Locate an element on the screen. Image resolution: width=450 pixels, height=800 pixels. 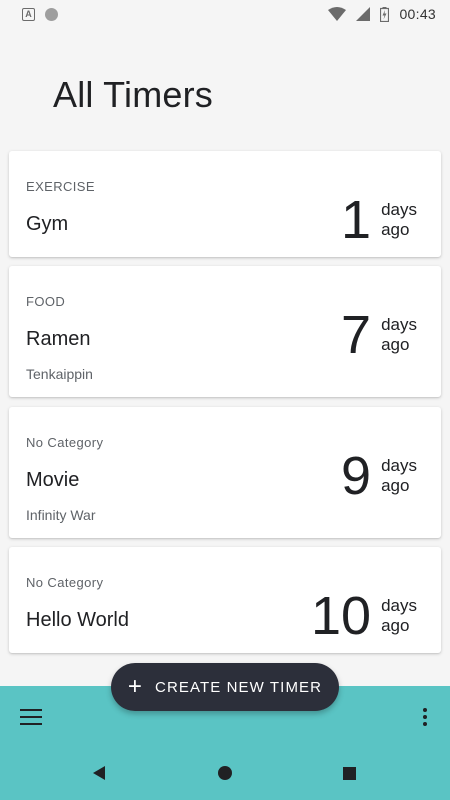
timer-card: EXERCISE Gym 1 days ago is located at coordinates (225, 204).